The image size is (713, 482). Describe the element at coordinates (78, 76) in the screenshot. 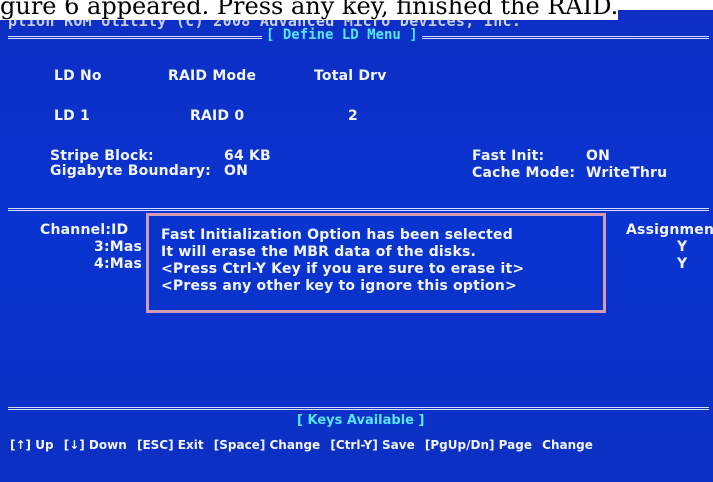

I see `ld-no-header: LD No` at that location.